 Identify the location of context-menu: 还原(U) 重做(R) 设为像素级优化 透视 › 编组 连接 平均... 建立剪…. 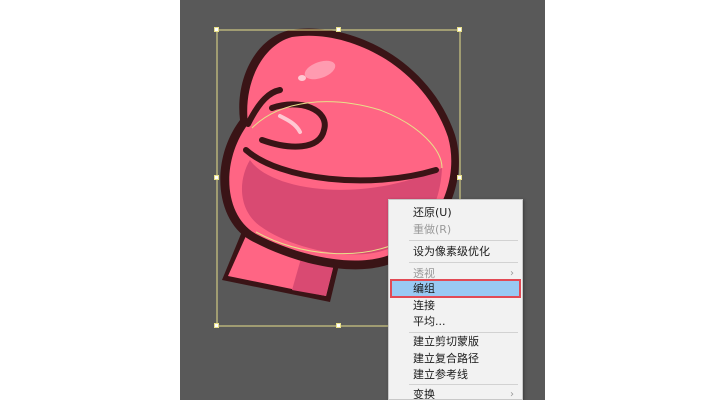
(455, 299).